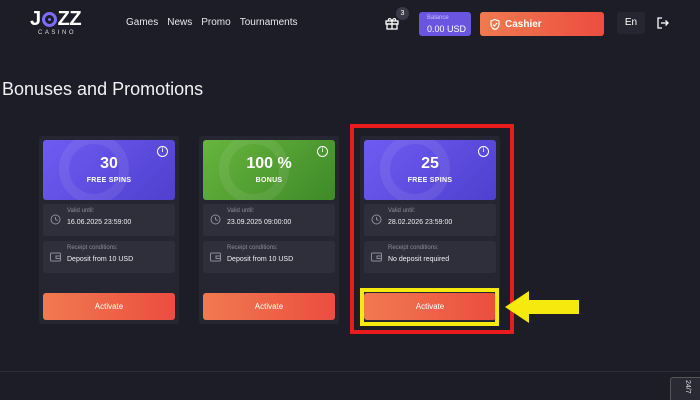 The image size is (700, 400). What do you see at coordinates (269, 22) in the screenshot?
I see `nav-tournaments: Tournaments` at bounding box center [269, 22].